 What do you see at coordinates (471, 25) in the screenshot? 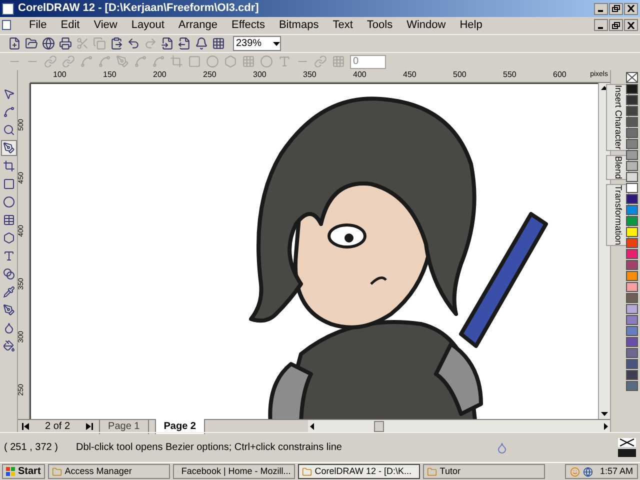
I see `menu-item: Help` at bounding box center [471, 25].